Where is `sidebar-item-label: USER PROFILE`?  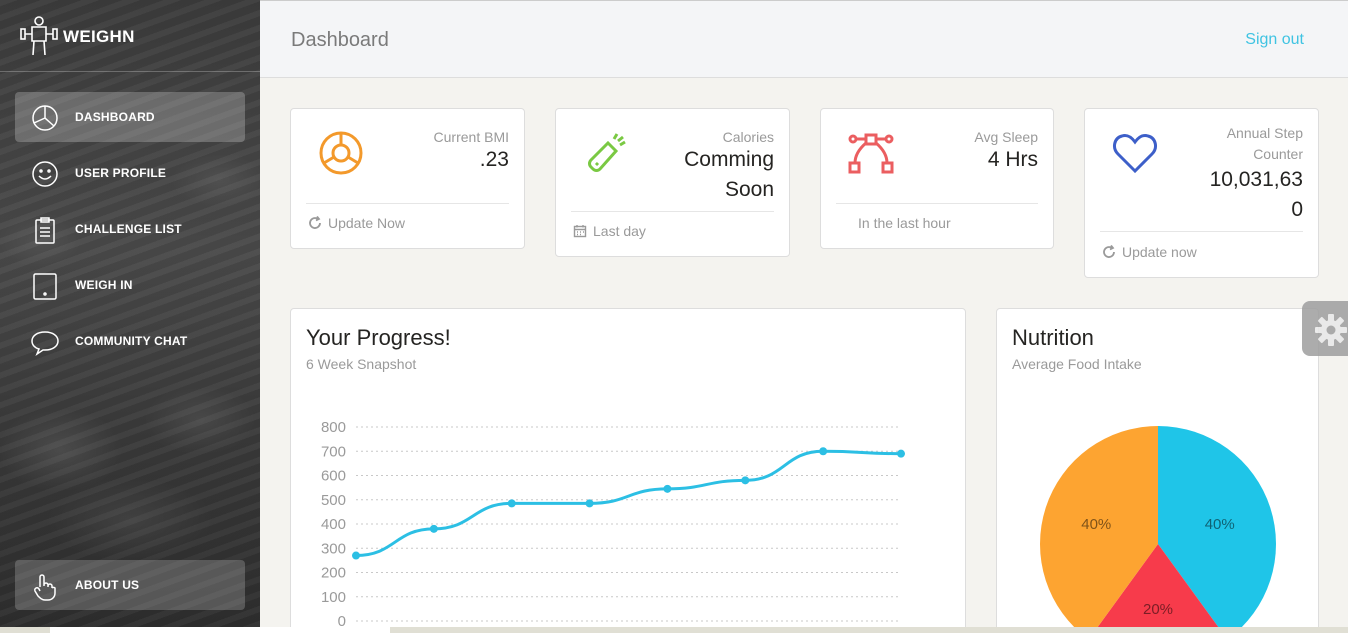
sidebar-item-label: USER PROFILE is located at coordinates (121, 173).